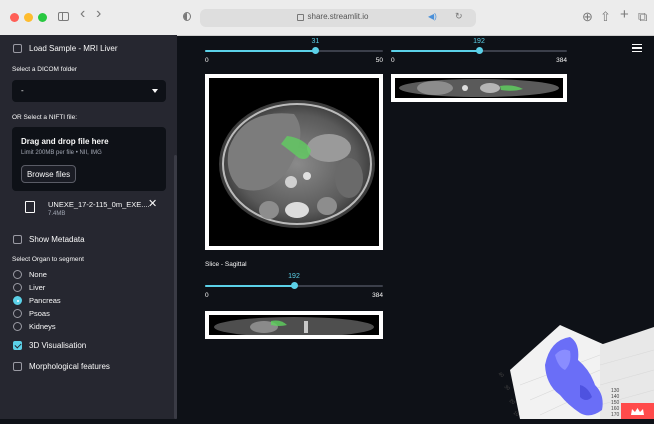 The image size is (654, 424). I want to click on coronal-slice-image, so click(479, 88).